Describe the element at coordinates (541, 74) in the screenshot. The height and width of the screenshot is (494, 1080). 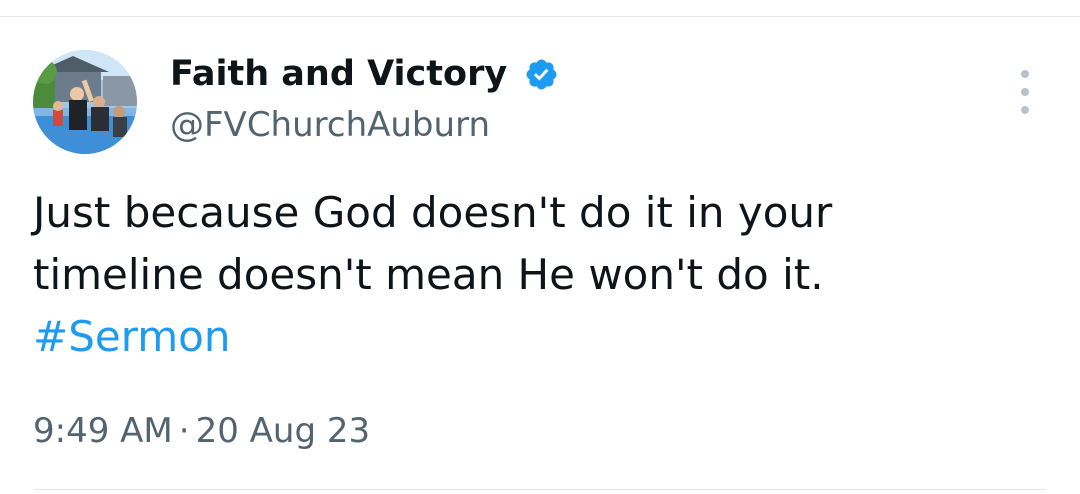
I see `verified-badge-icon` at that location.